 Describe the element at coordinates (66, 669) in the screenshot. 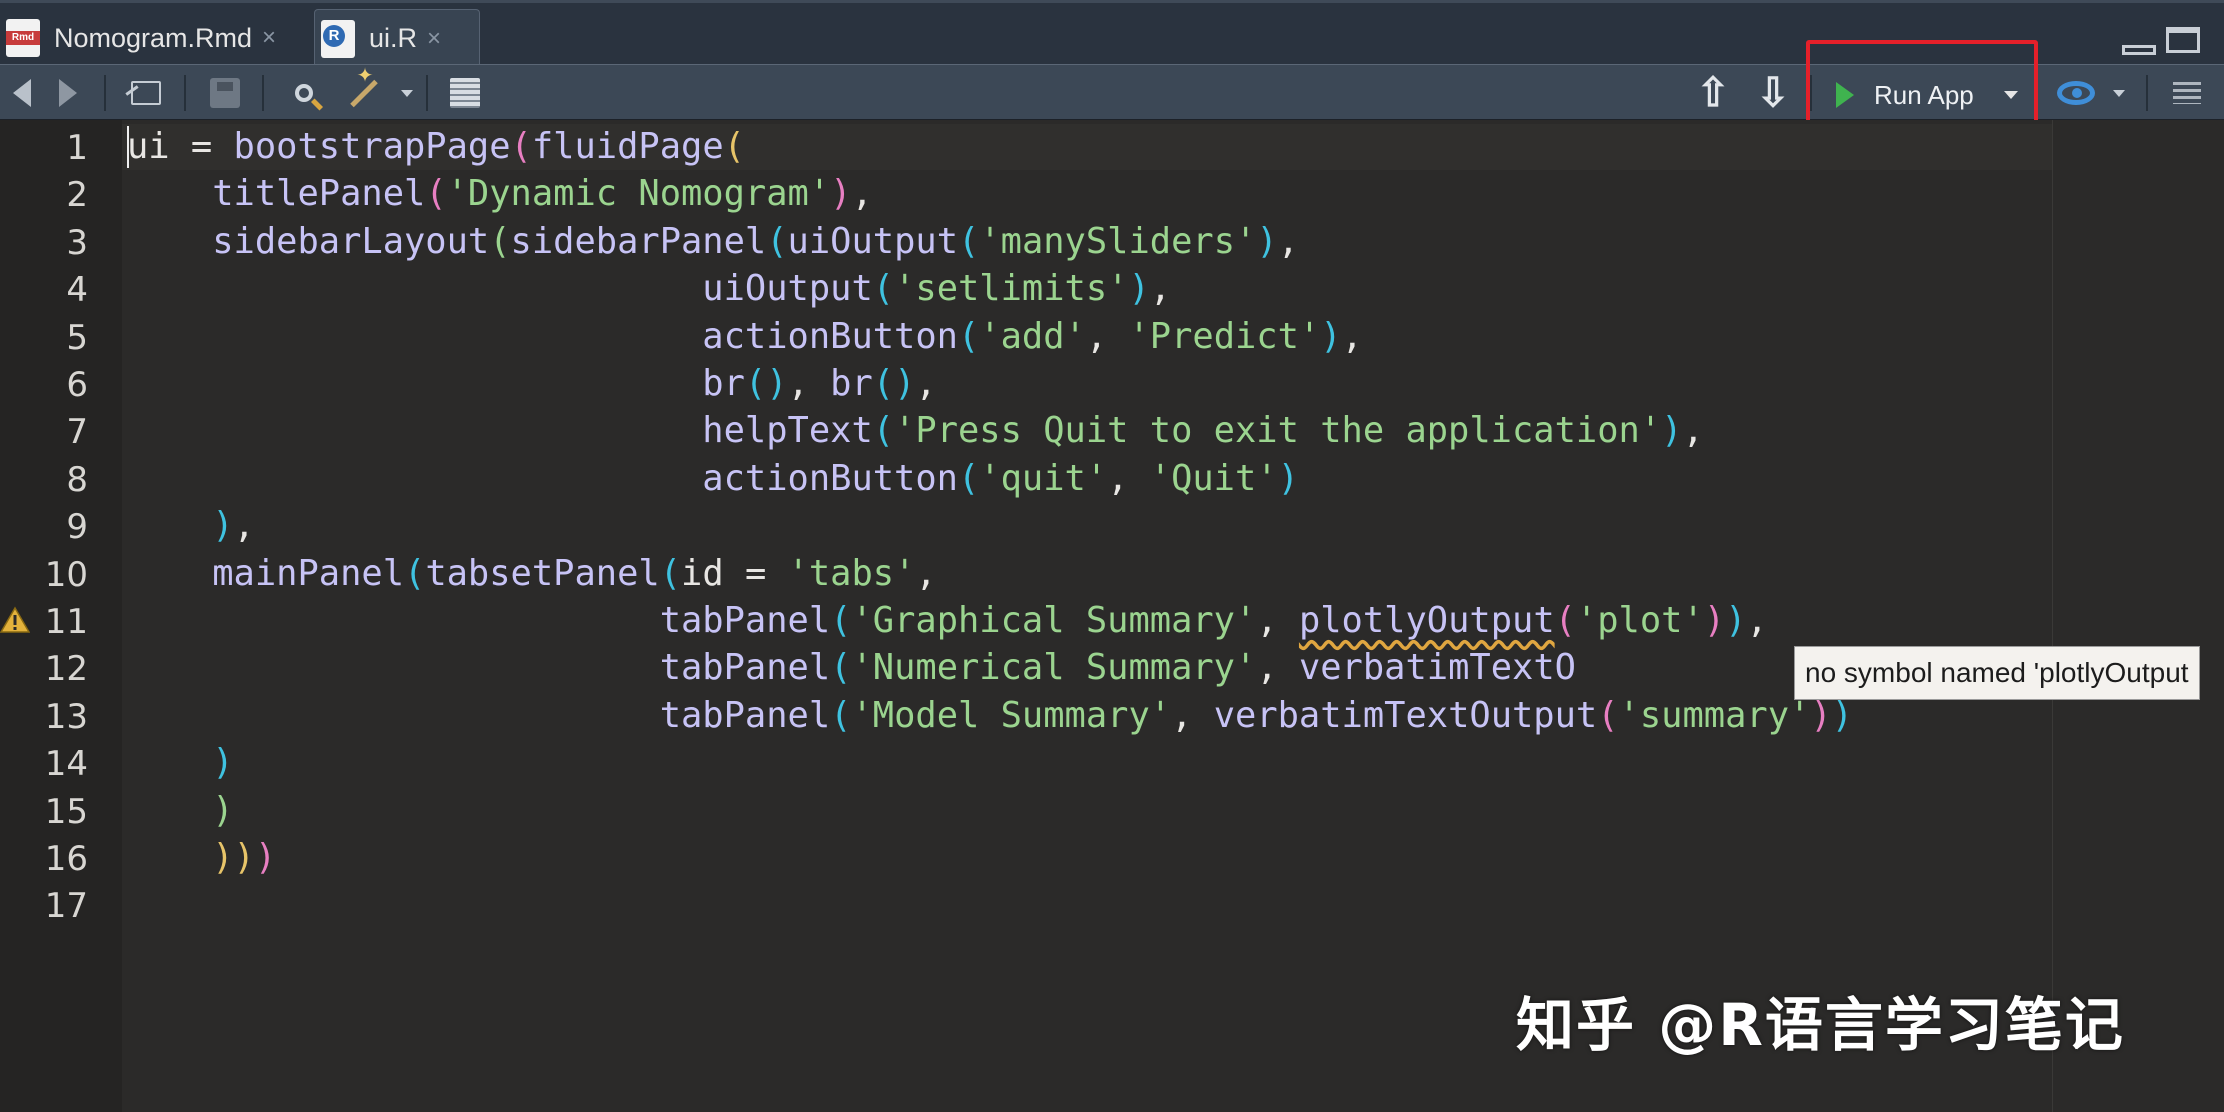

I see `line-number: 12` at that location.